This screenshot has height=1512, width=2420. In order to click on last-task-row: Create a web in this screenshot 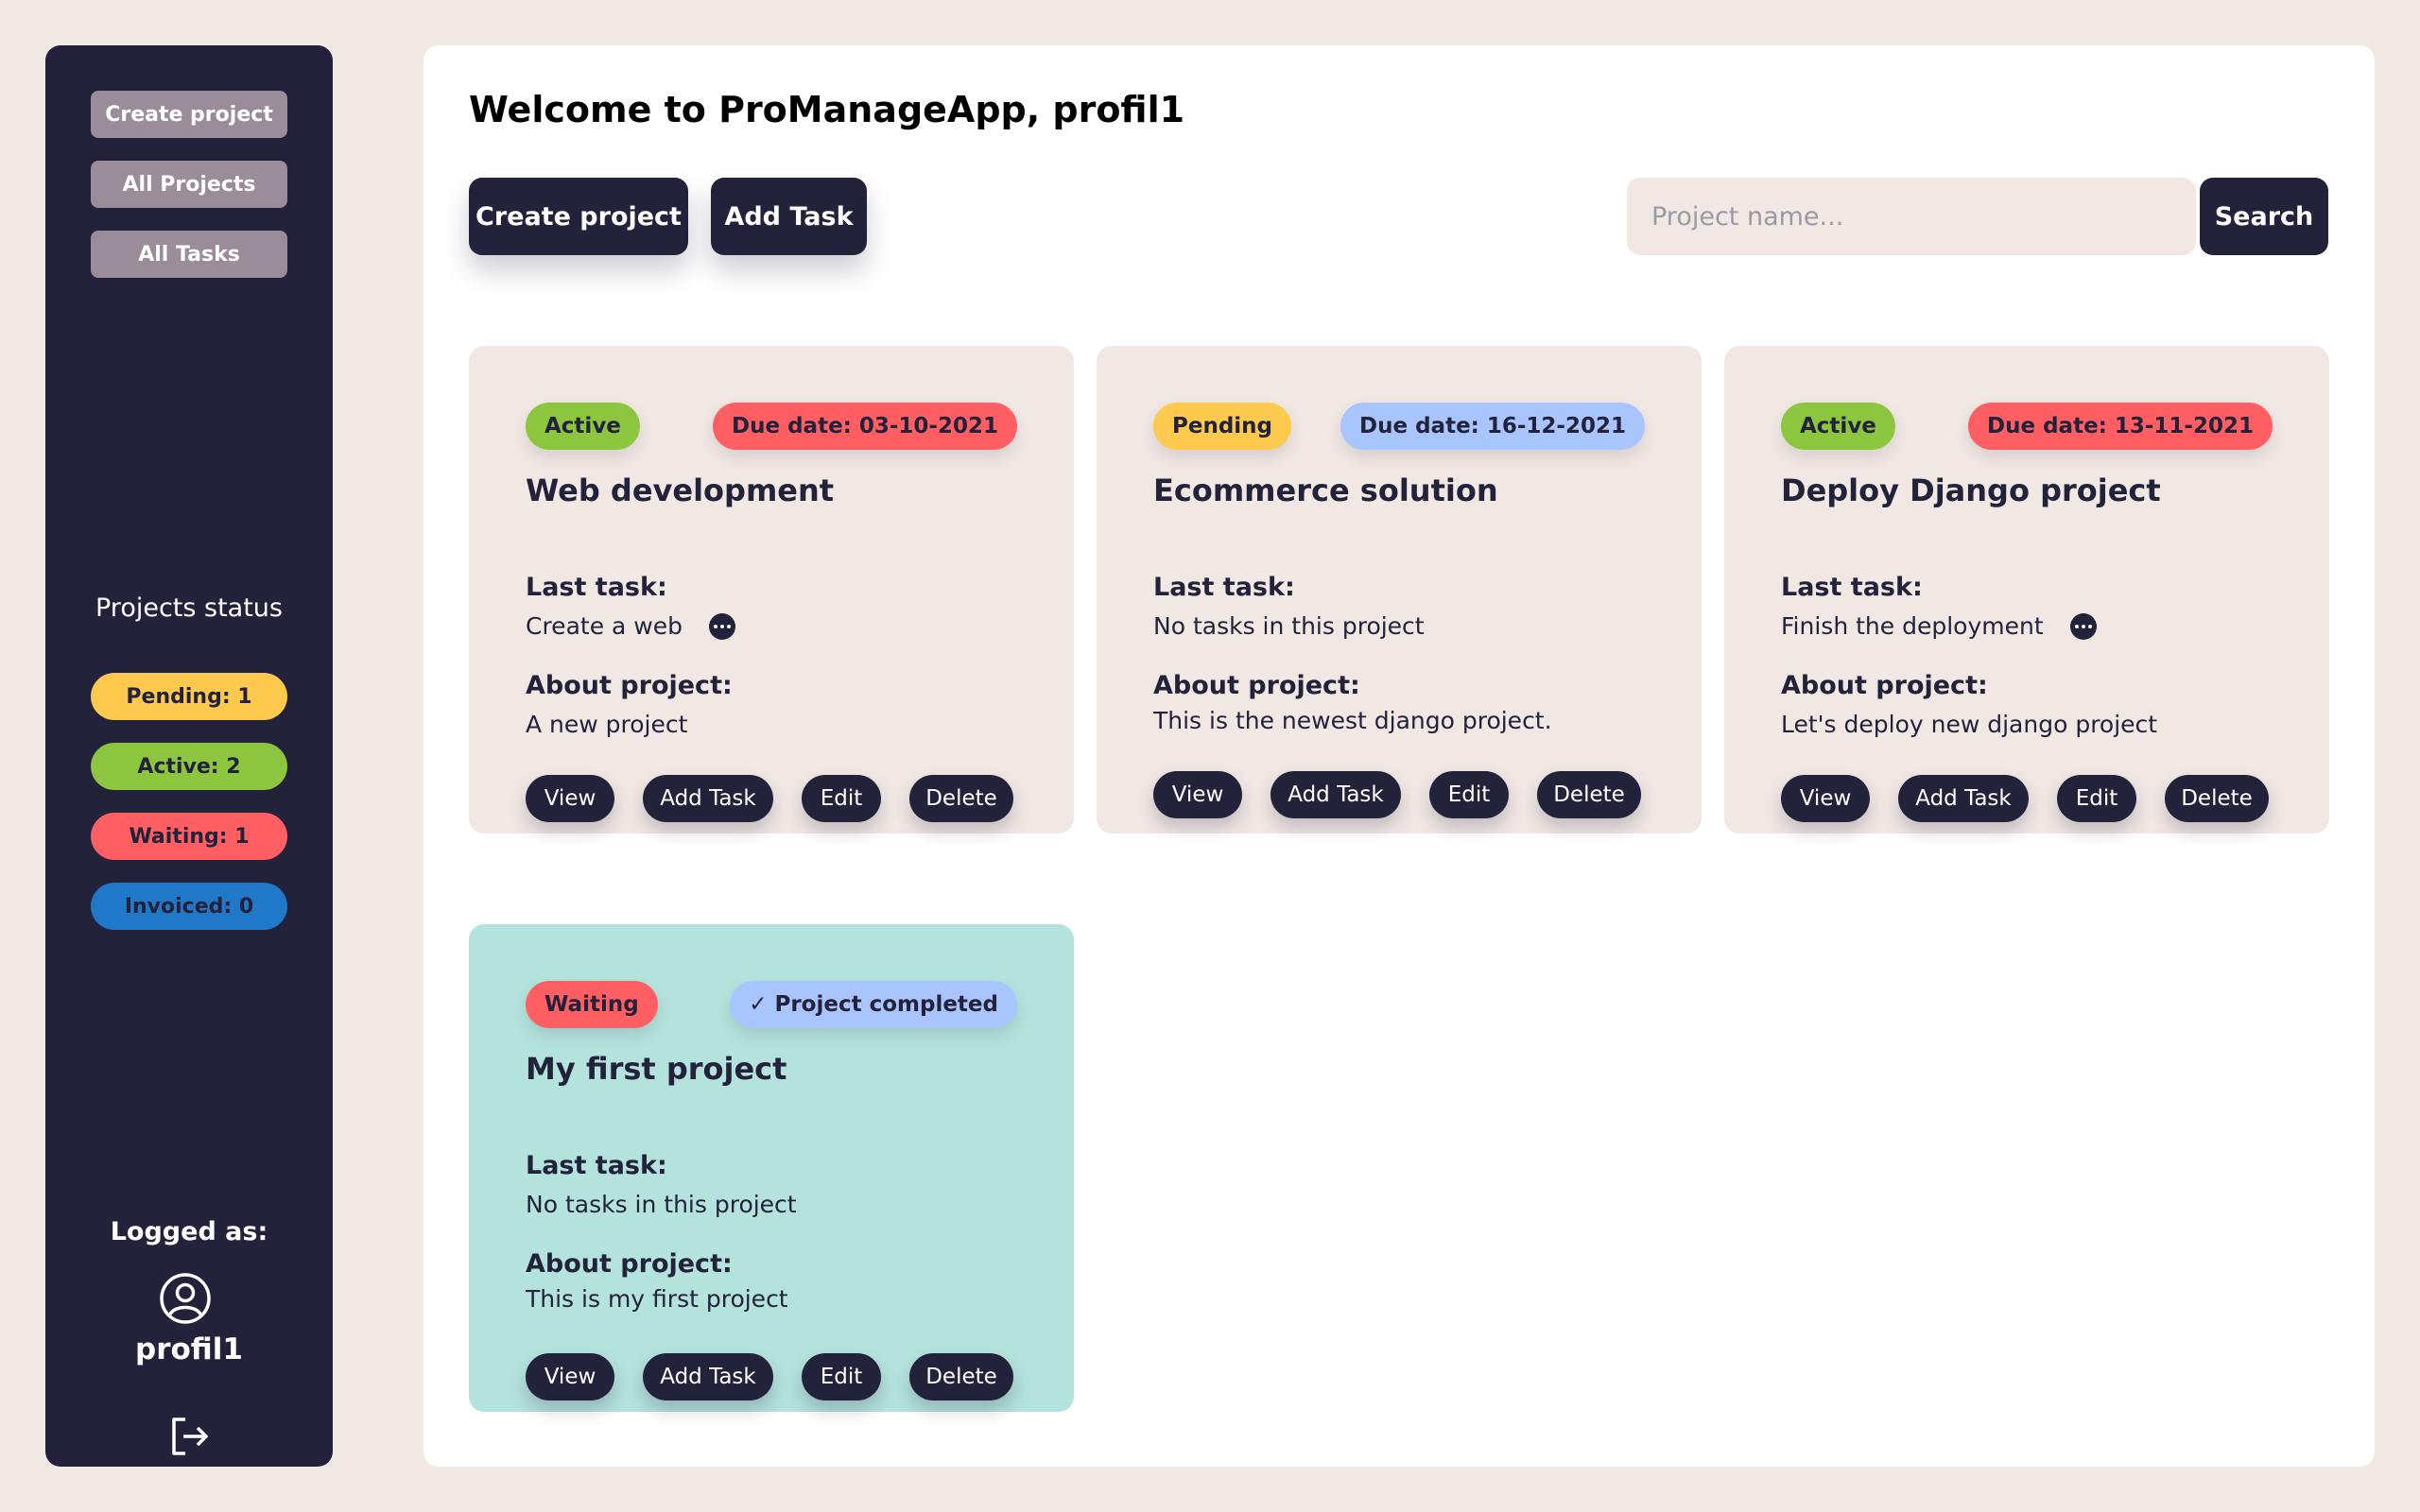, I will do `click(630, 626)`.